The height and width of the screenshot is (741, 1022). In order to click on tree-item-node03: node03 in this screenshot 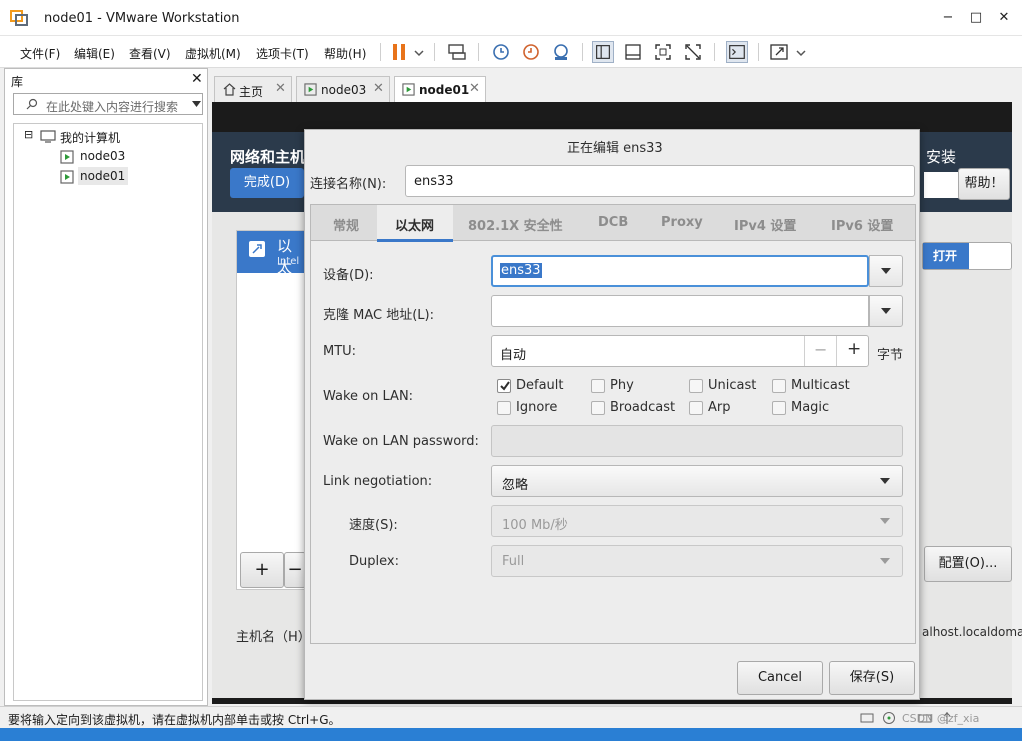, I will do `click(102, 156)`.